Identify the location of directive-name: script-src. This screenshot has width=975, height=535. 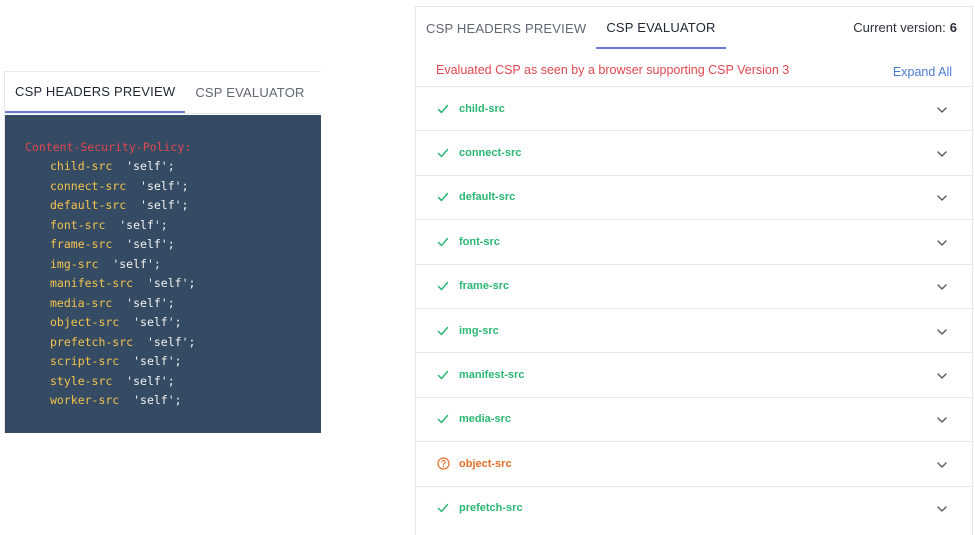
(85, 361).